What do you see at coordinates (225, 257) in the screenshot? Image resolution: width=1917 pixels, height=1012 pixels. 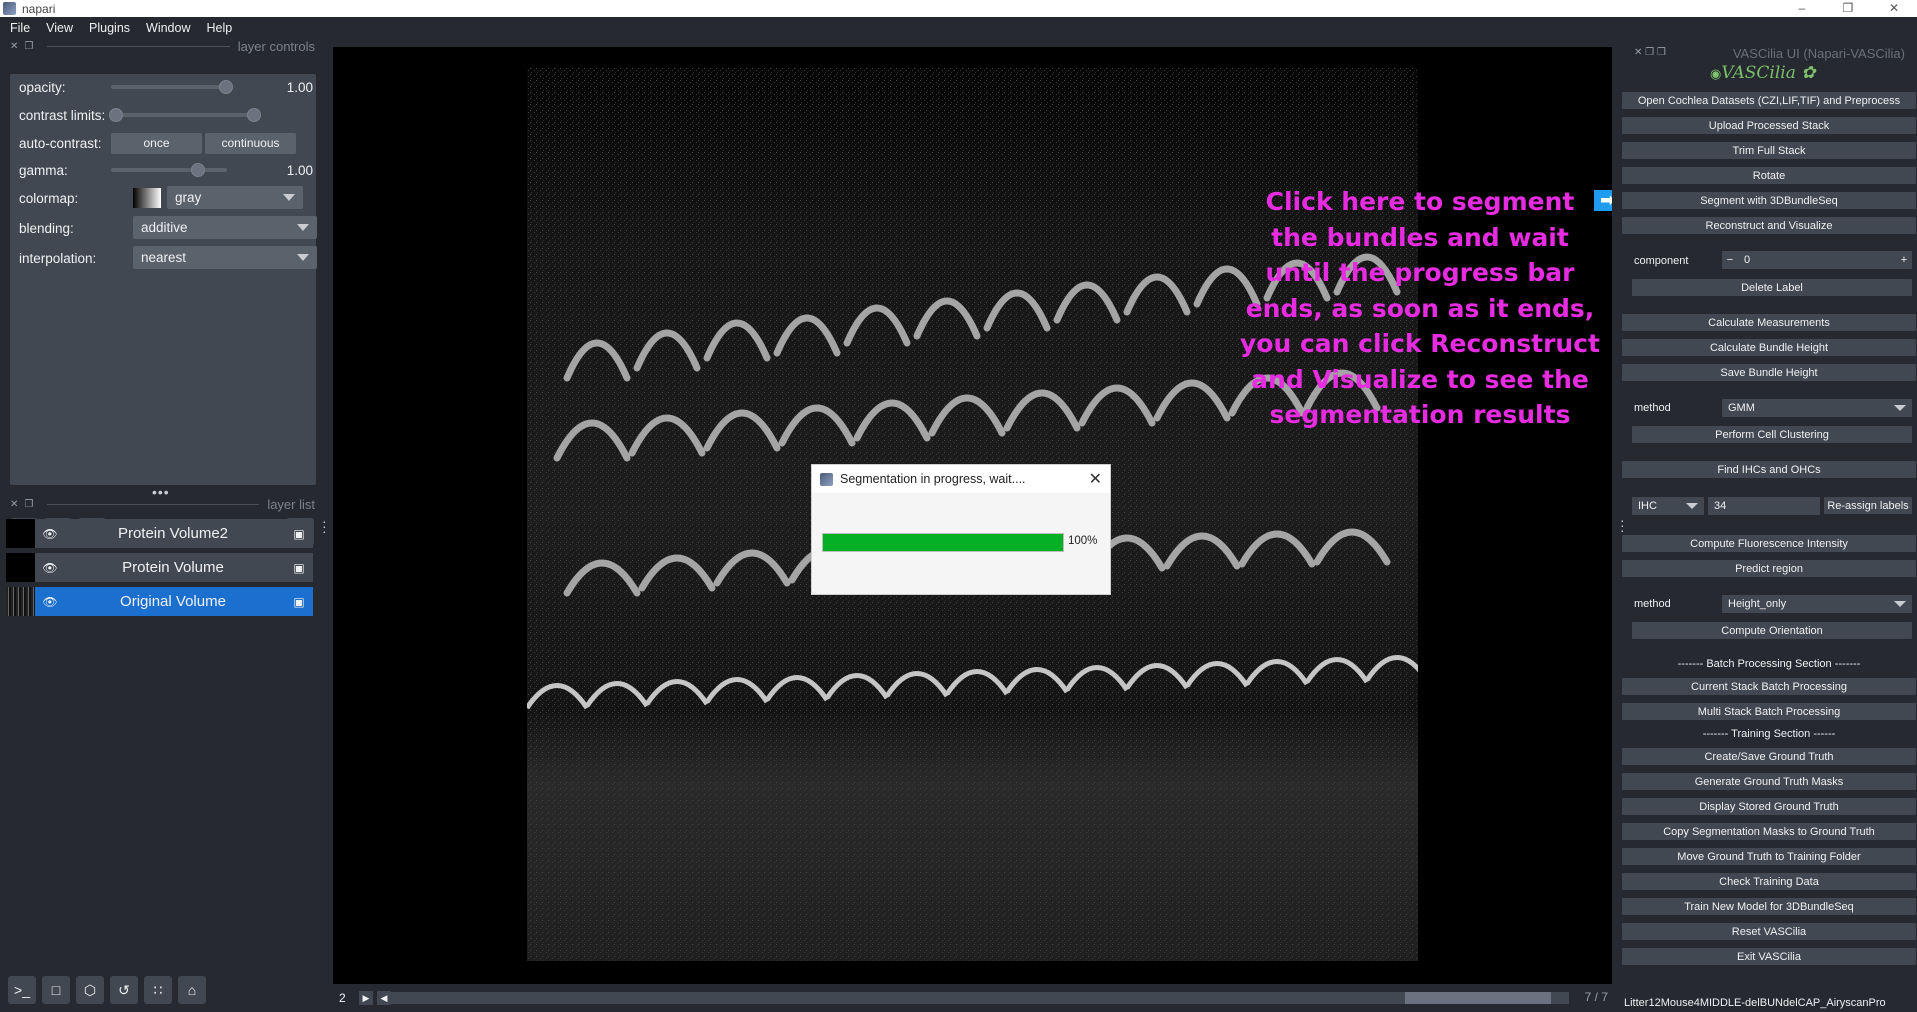 I see `interpolation-select: nearest` at bounding box center [225, 257].